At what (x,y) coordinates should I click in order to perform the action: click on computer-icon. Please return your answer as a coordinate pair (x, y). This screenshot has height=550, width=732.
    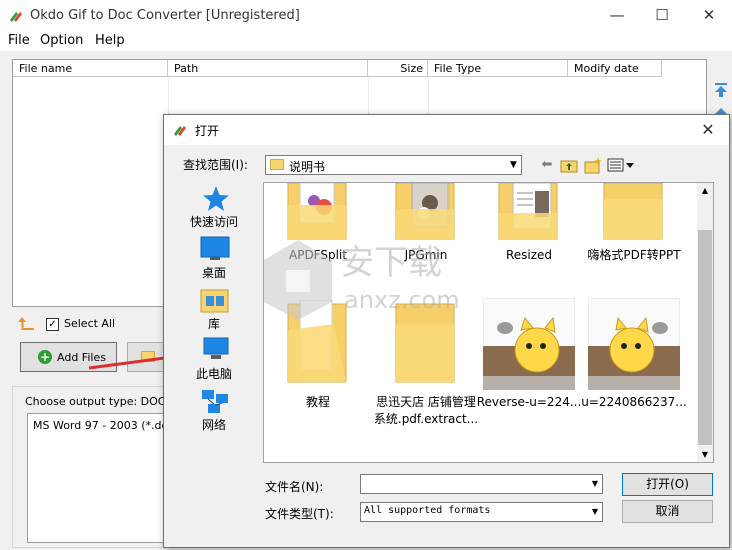
    Looking at the image, I should click on (216, 348).